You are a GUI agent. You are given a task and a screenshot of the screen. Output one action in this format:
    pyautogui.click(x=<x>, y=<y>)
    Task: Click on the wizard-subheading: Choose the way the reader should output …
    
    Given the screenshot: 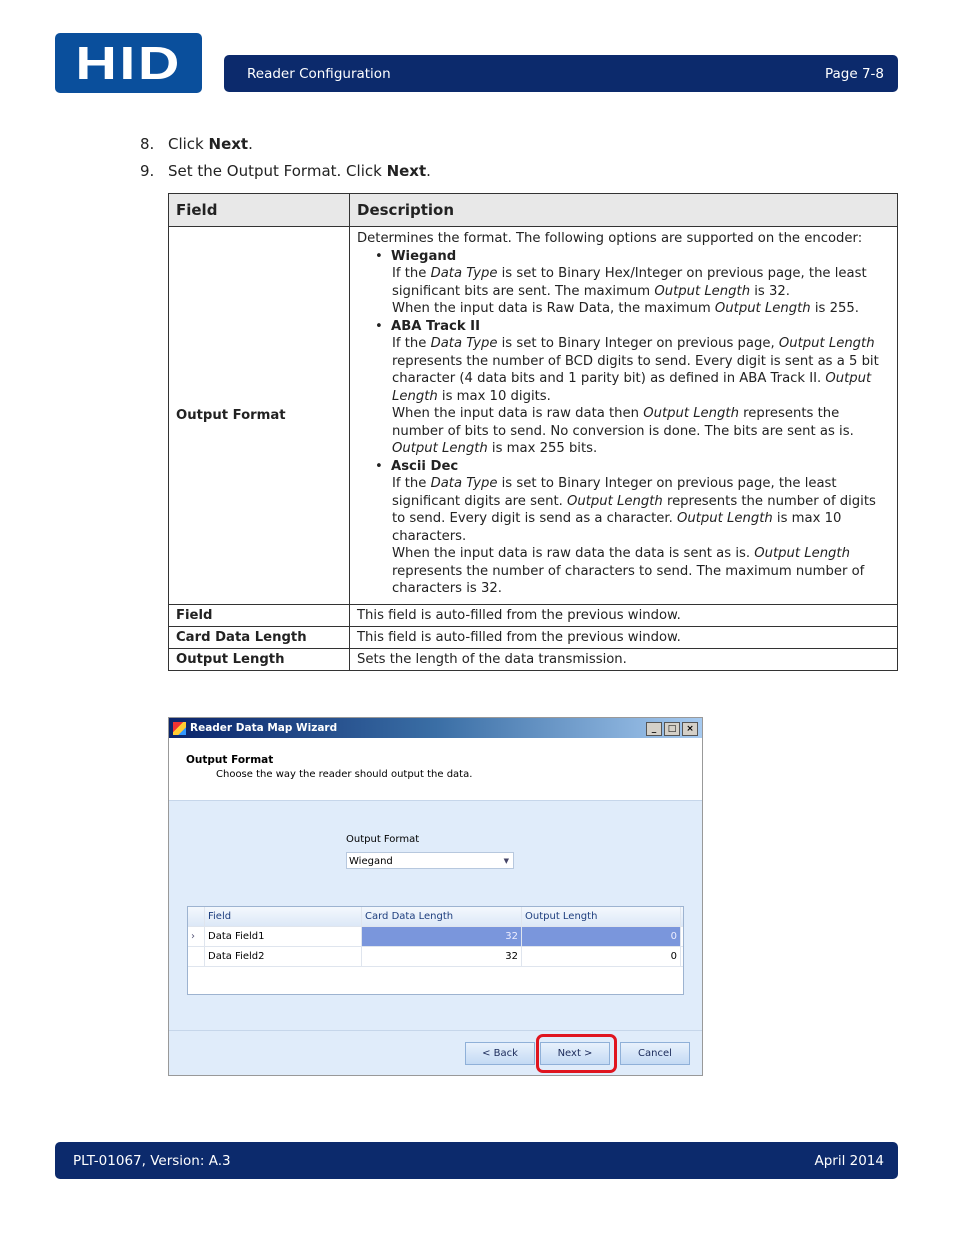 What is the action you would take?
    pyautogui.click(x=344, y=774)
    